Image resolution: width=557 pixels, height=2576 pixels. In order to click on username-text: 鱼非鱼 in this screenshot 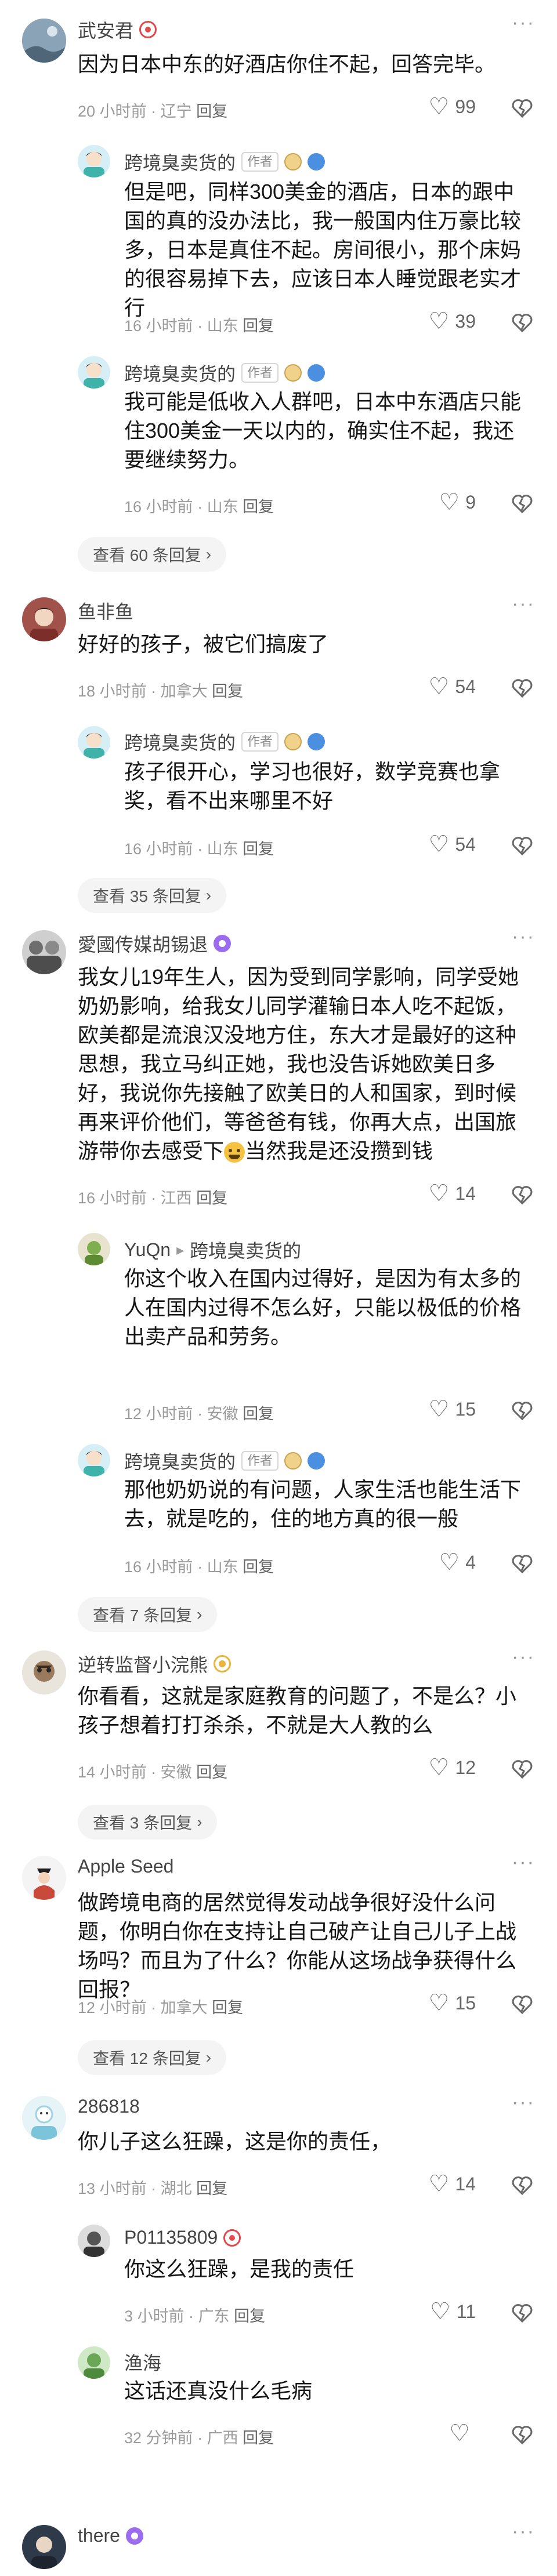, I will do `click(105, 610)`.